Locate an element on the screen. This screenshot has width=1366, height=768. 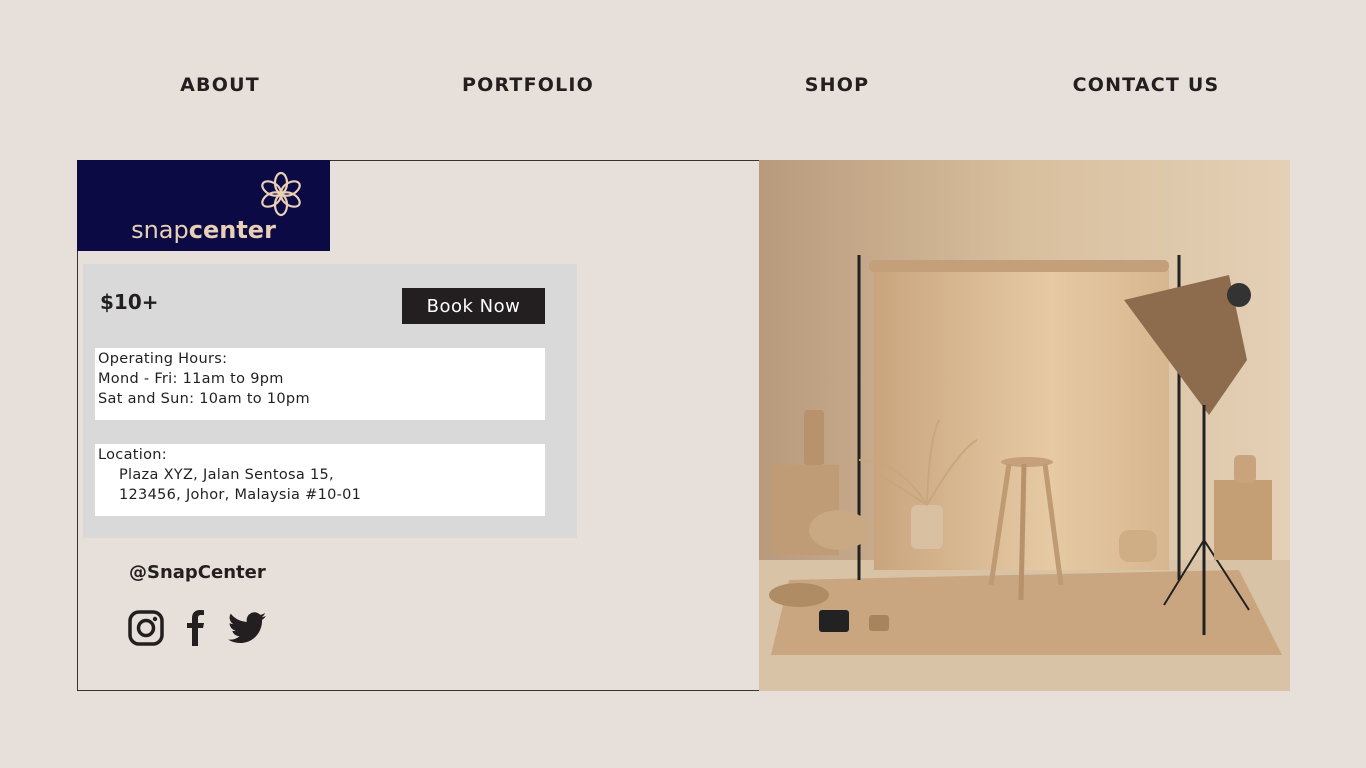
nav-portfolio: PORTFOLIO is located at coordinates (528, 85).